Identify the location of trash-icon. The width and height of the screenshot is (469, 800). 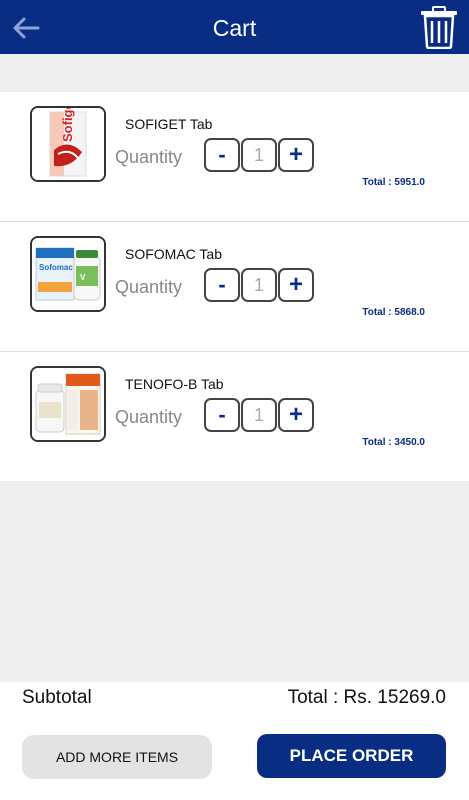
(439, 27).